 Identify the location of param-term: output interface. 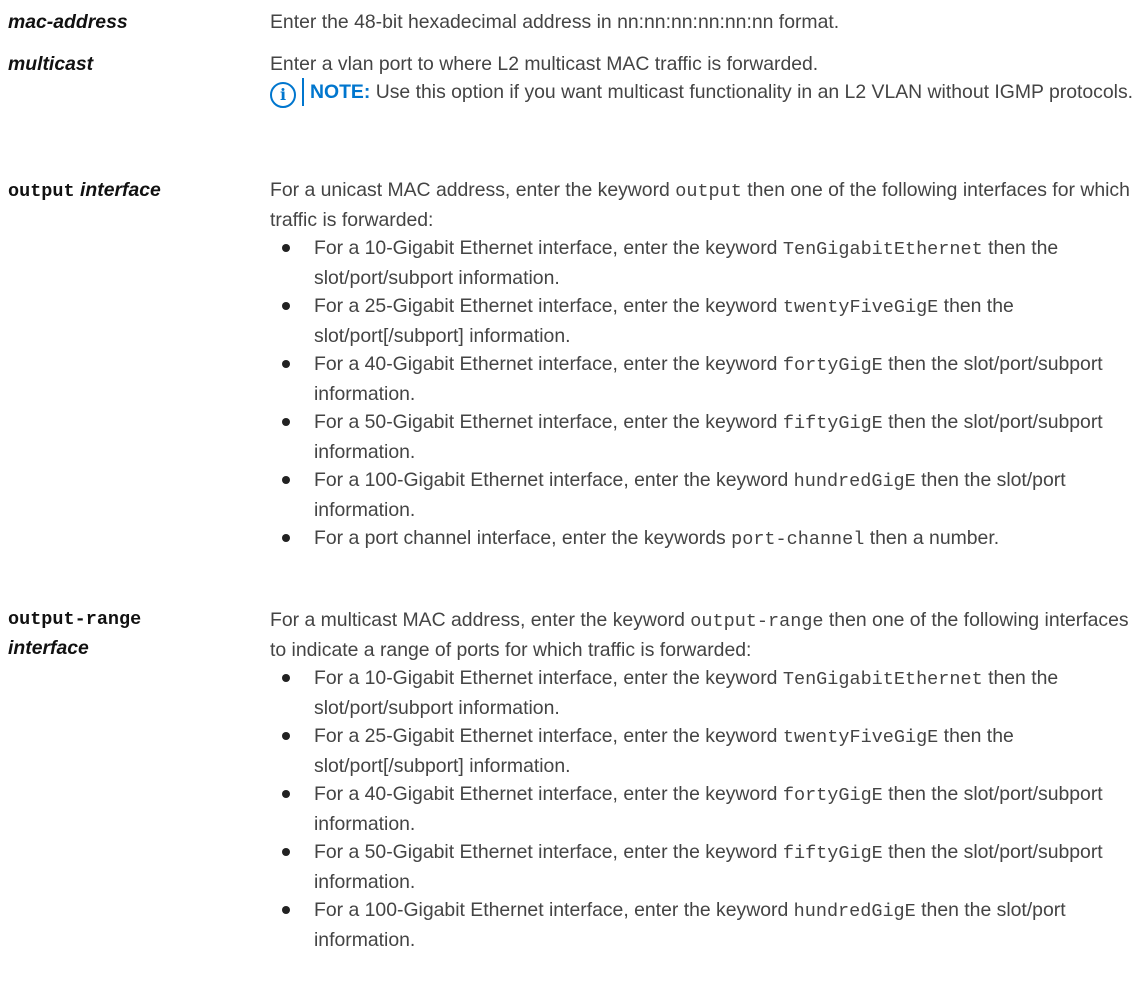
(139, 365).